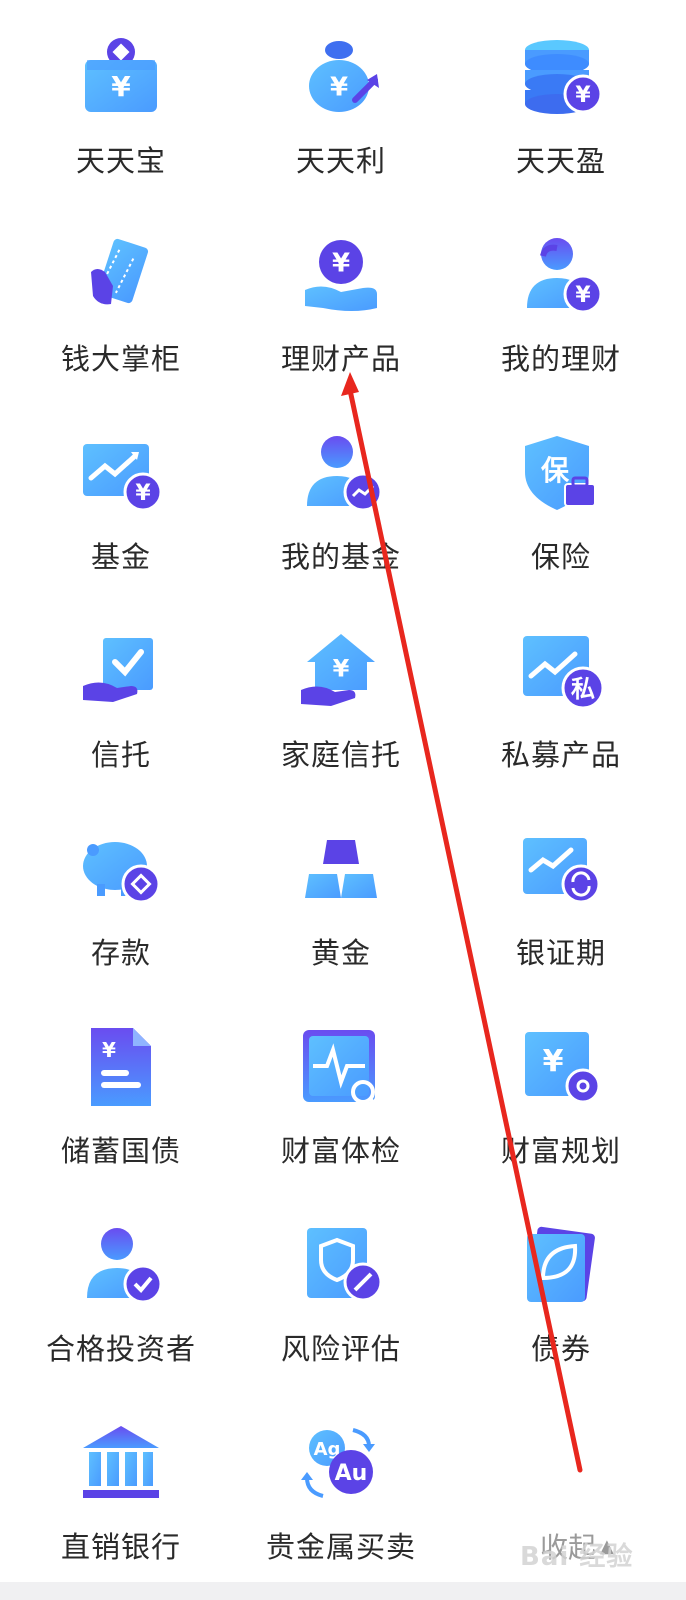  Describe the element at coordinates (340, 755) in the screenshot. I see `grid-item-label: 家庭信托` at that location.